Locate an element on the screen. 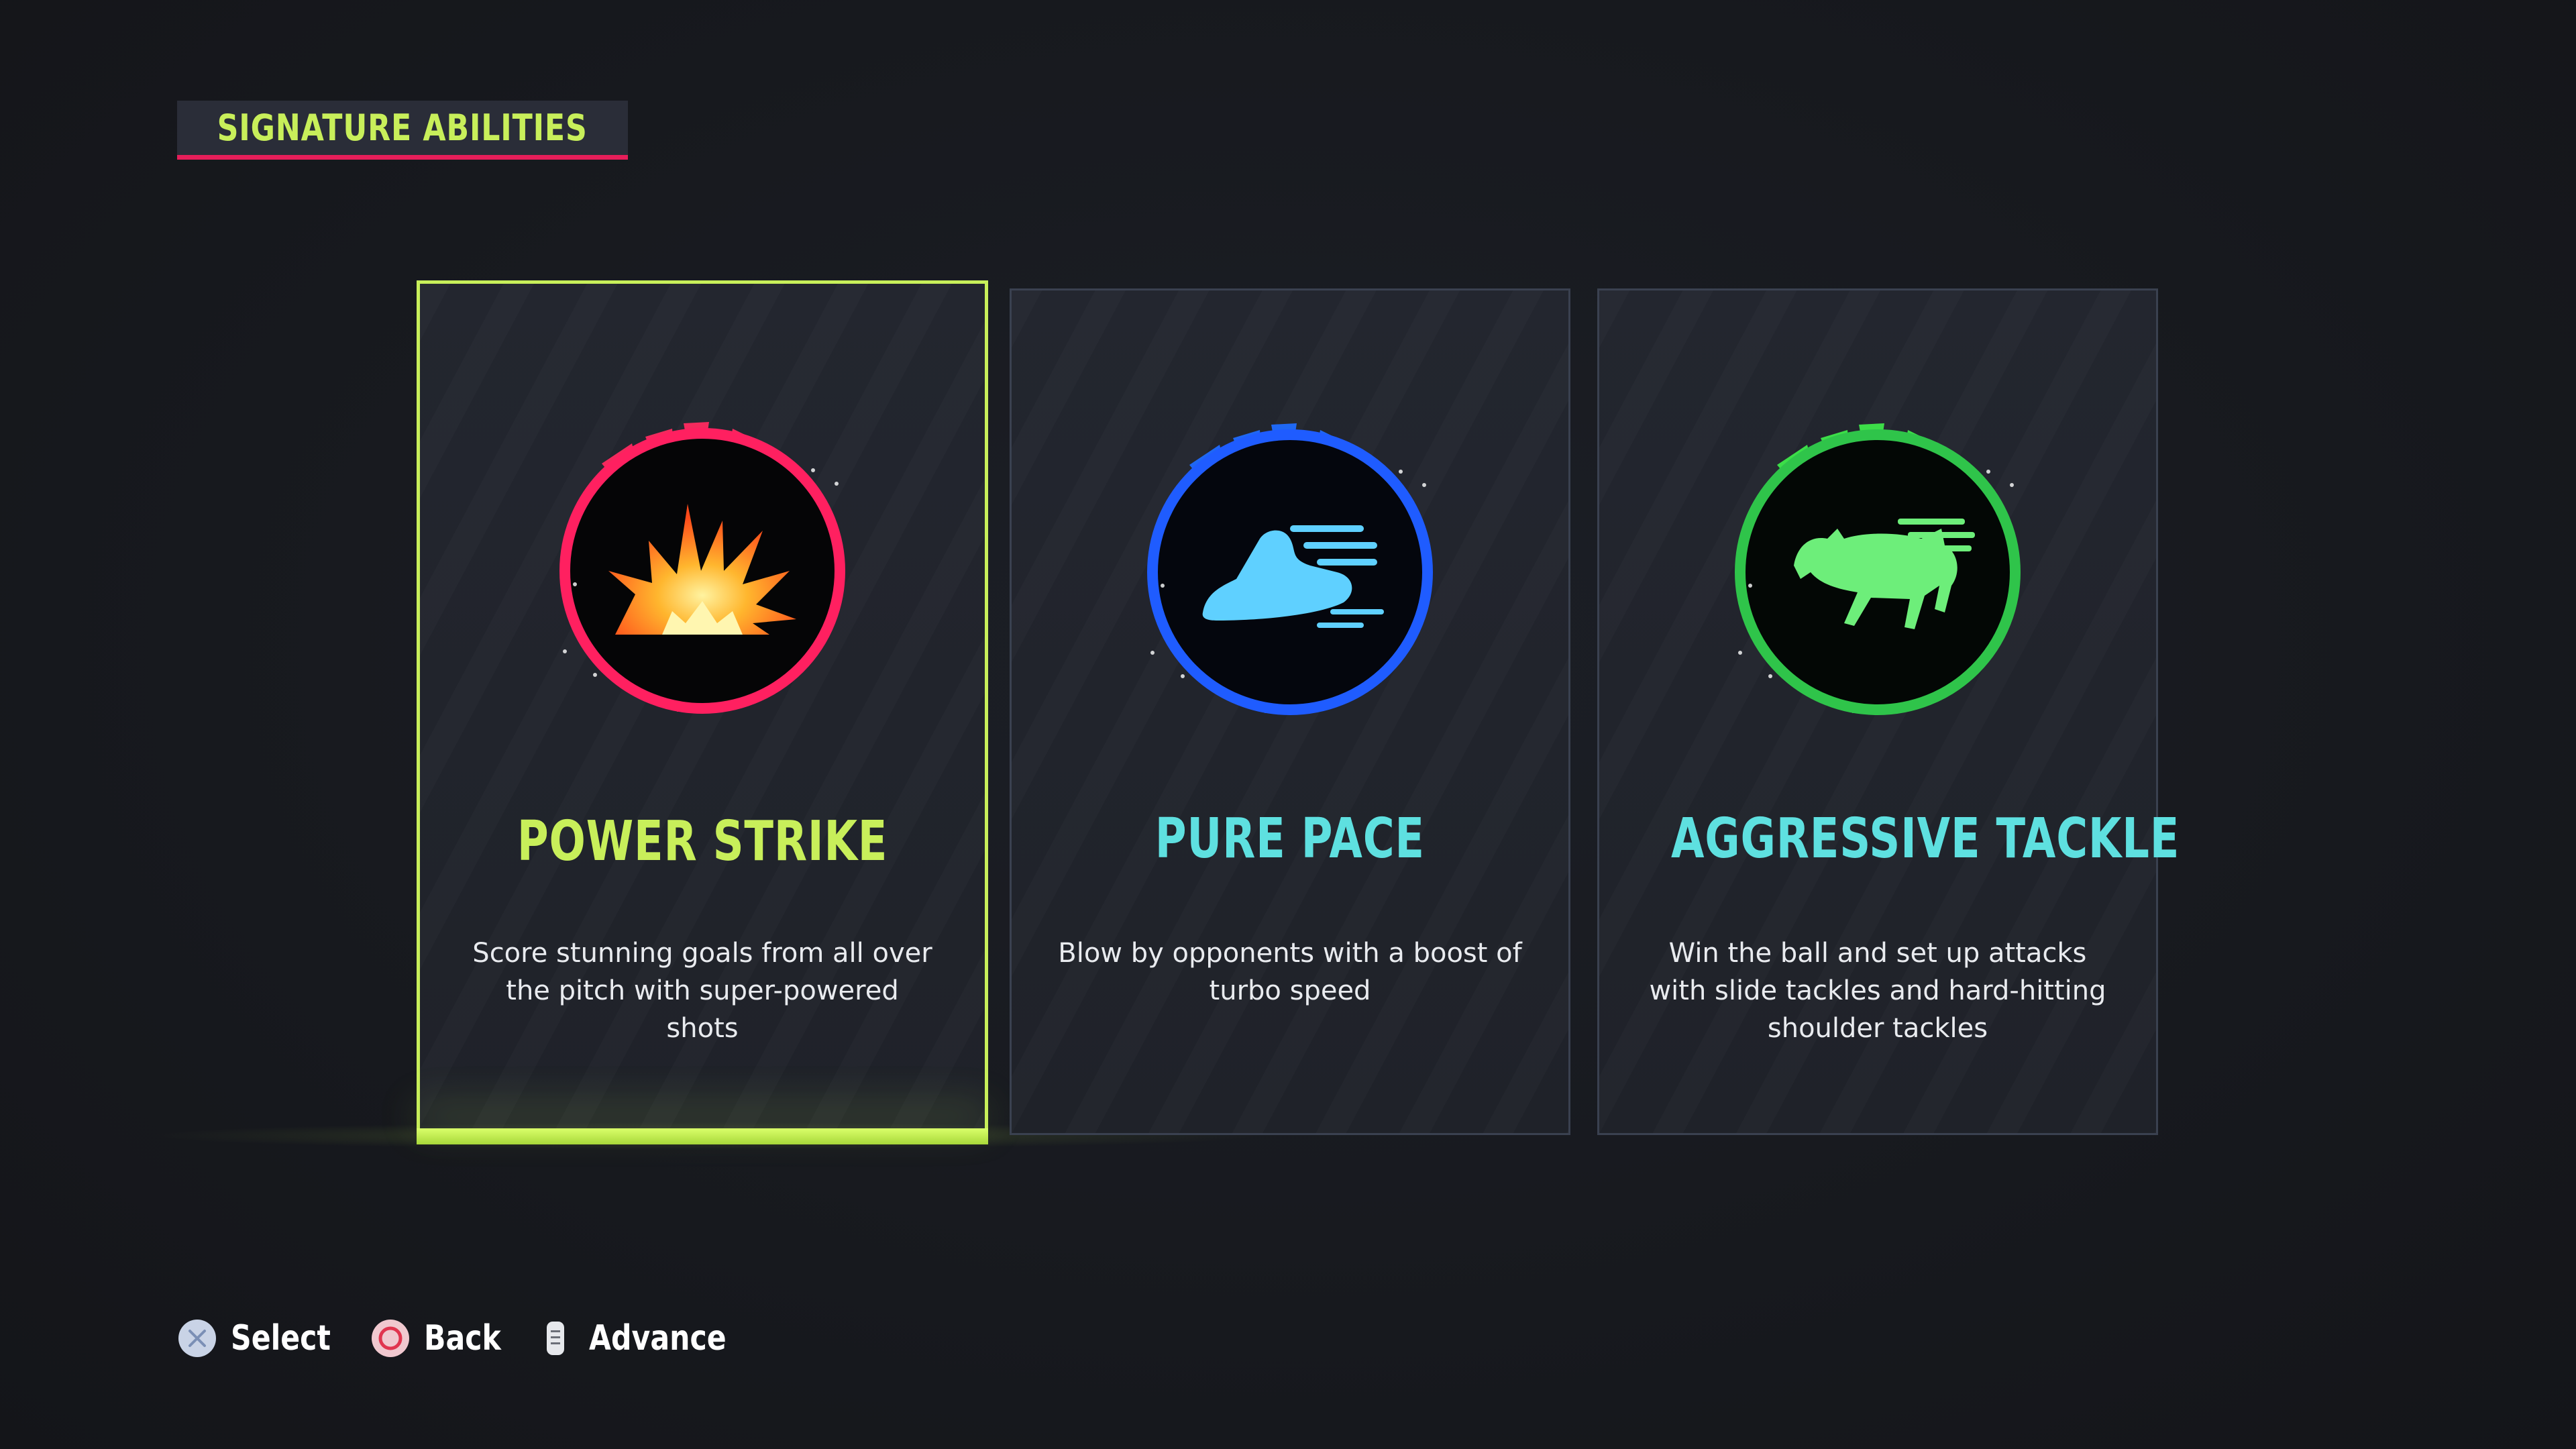  advance-label: Advance is located at coordinates (657, 1338).